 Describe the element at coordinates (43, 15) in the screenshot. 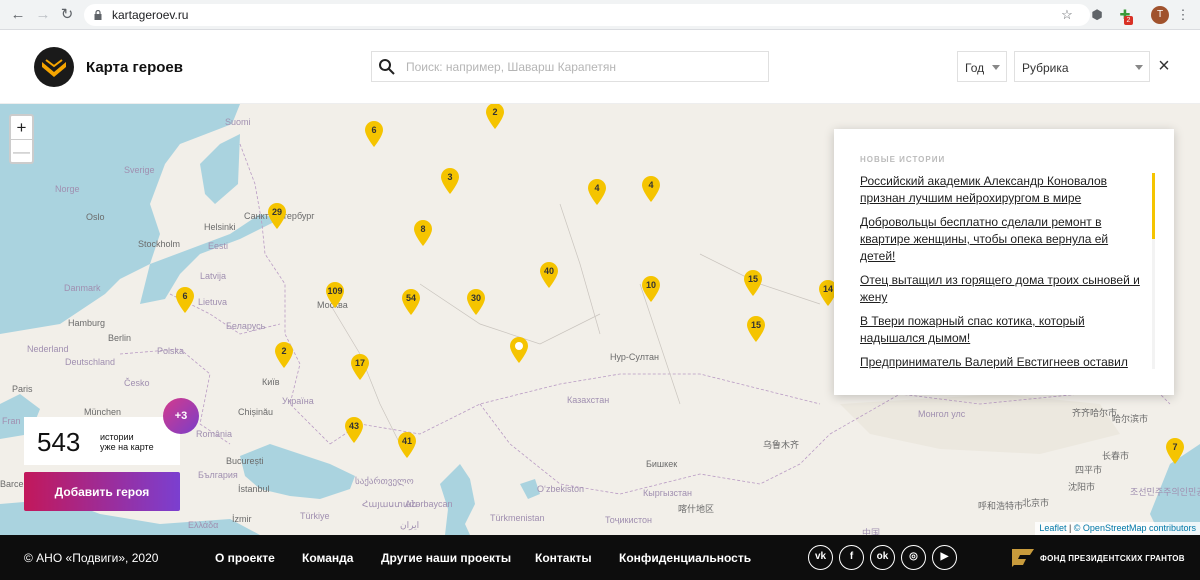

I see `forward-icon: →` at that location.